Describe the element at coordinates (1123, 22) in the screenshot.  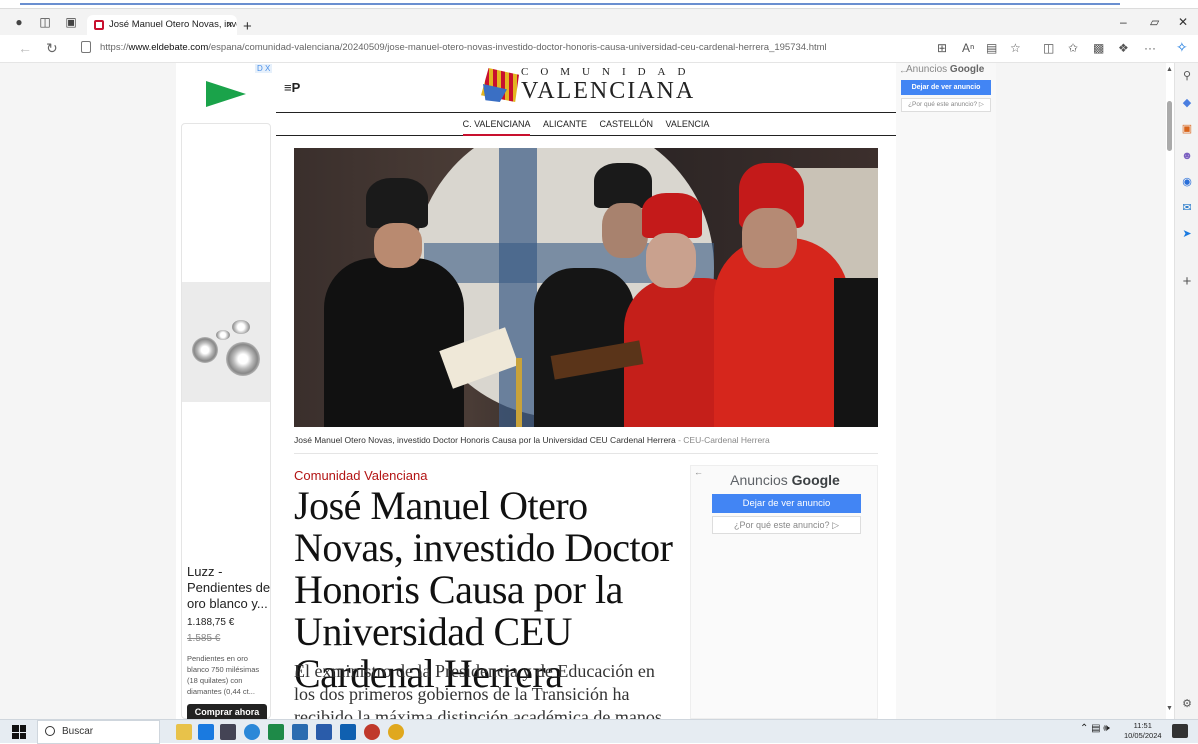
I see `minimize-icon: –` at that location.